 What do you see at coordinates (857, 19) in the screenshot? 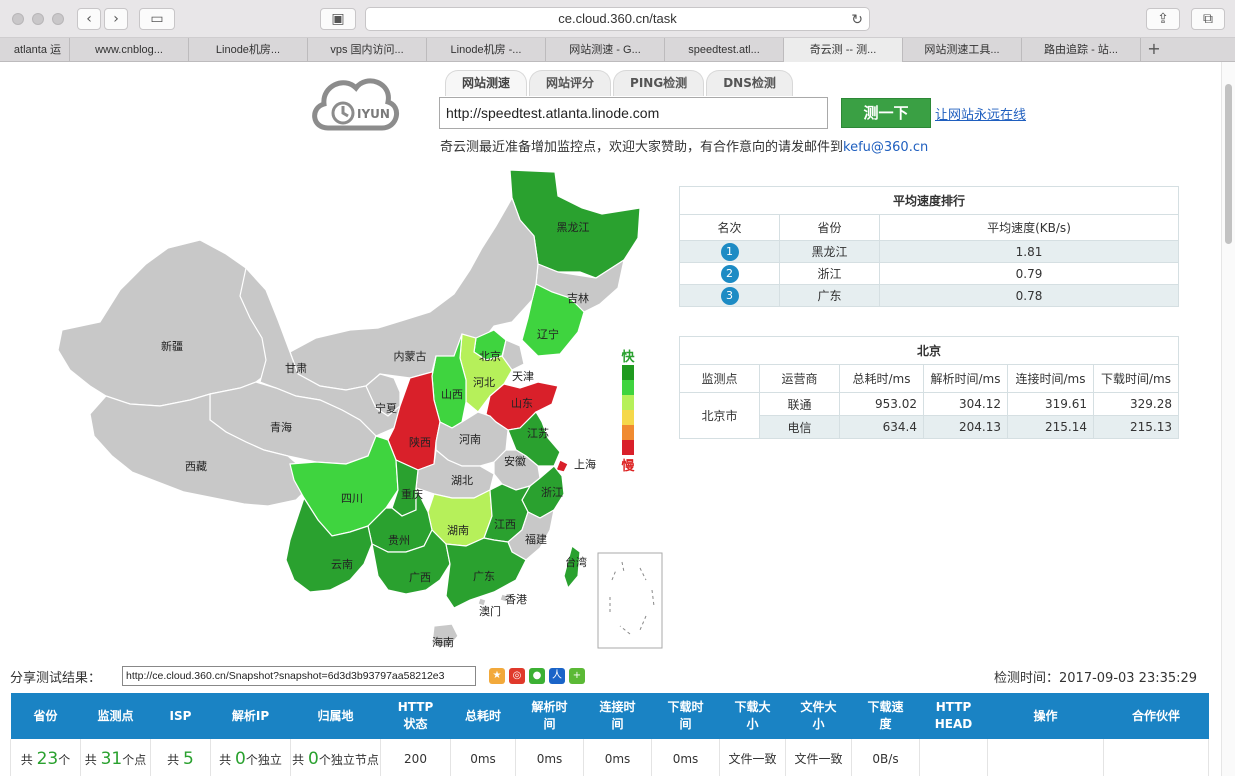
I see `reload-icon: ↻` at bounding box center [857, 19].